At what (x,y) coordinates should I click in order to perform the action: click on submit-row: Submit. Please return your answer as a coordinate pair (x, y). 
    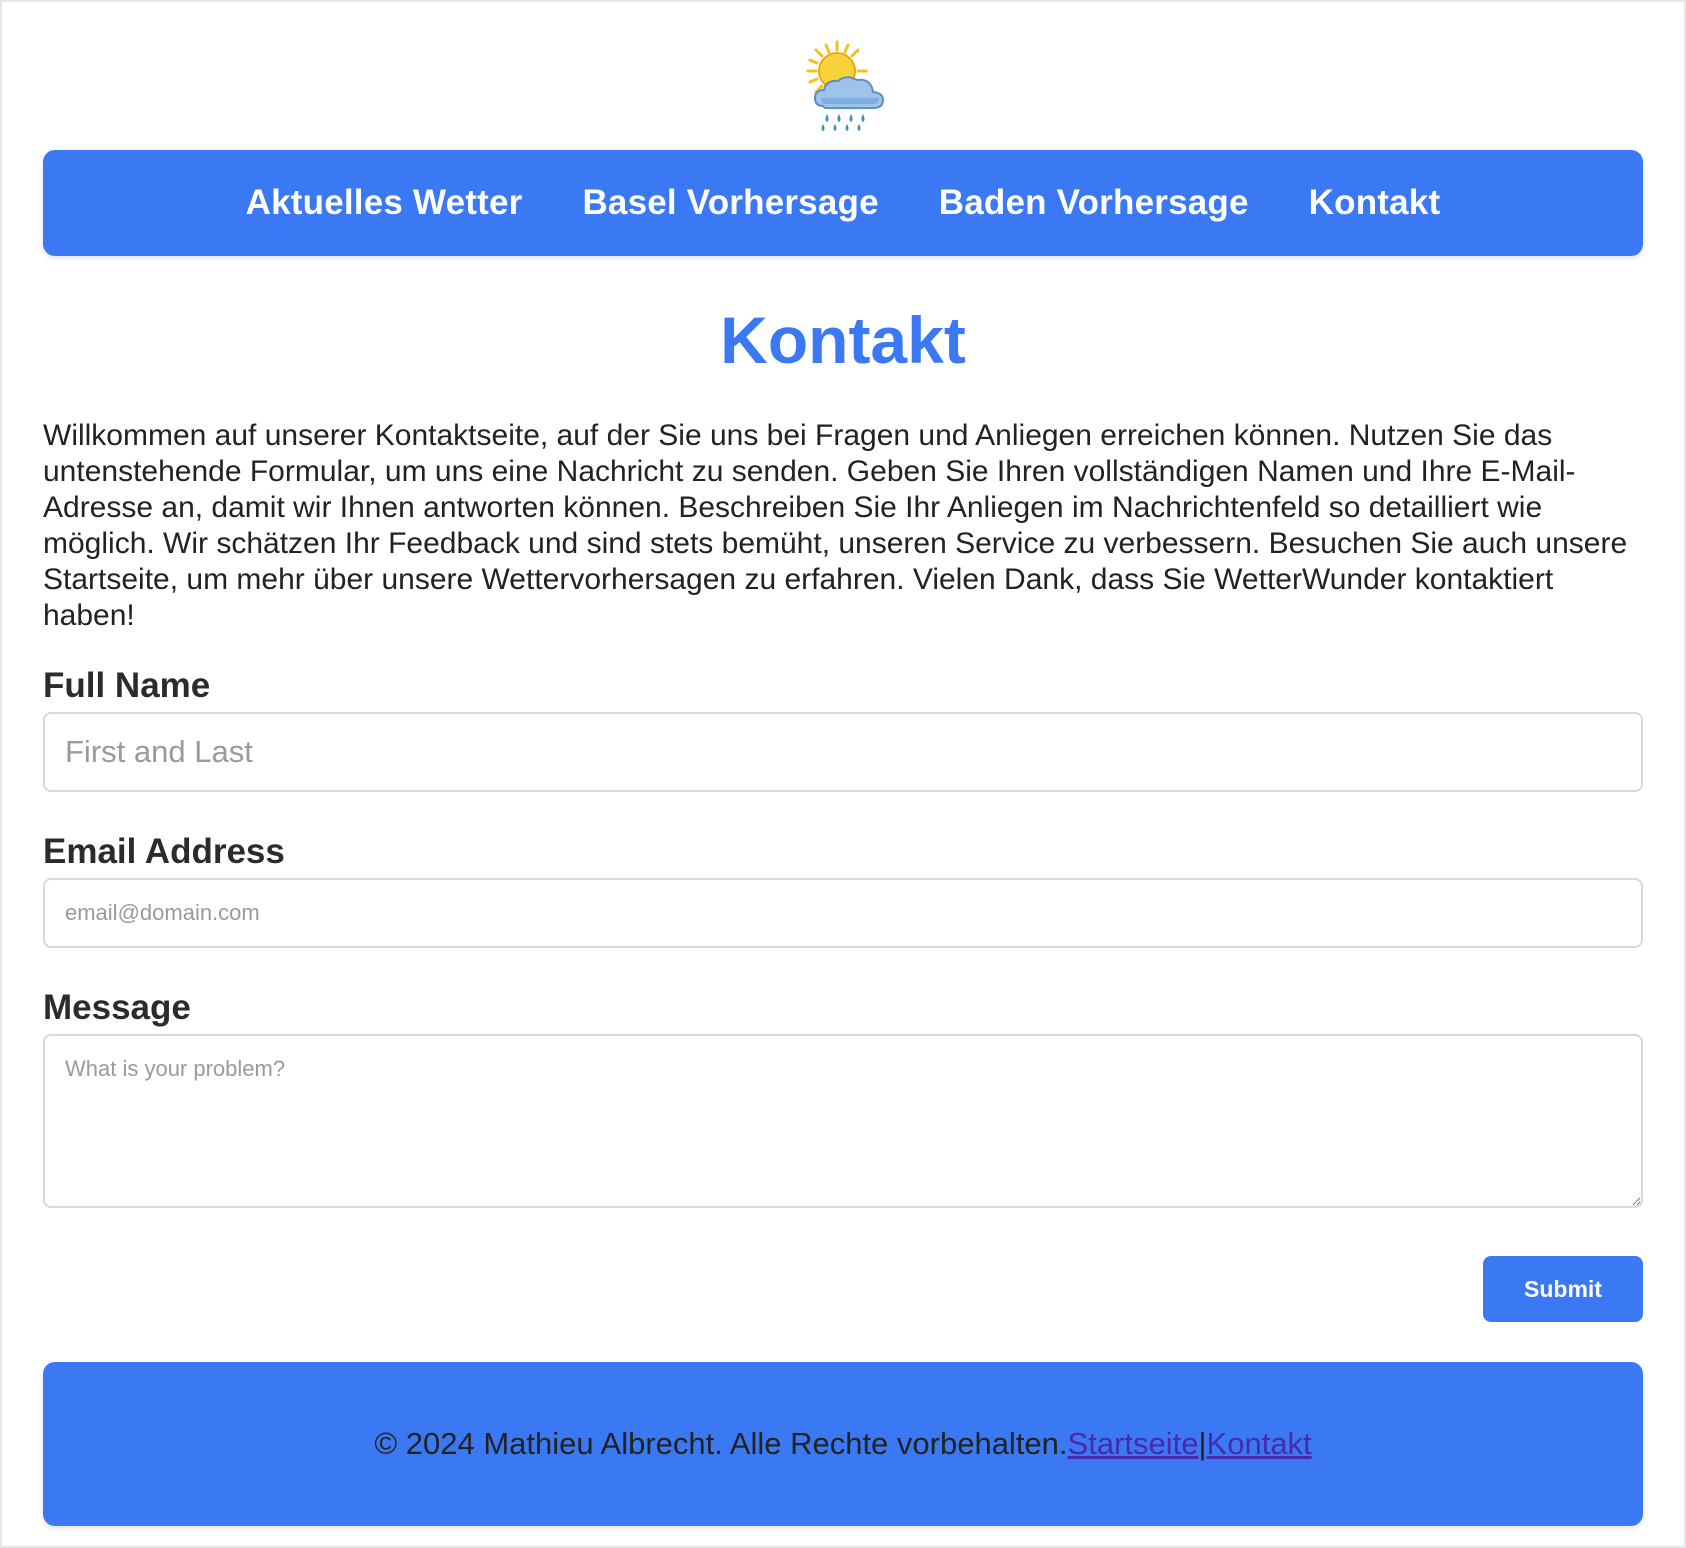
    Looking at the image, I should click on (843, 1289).